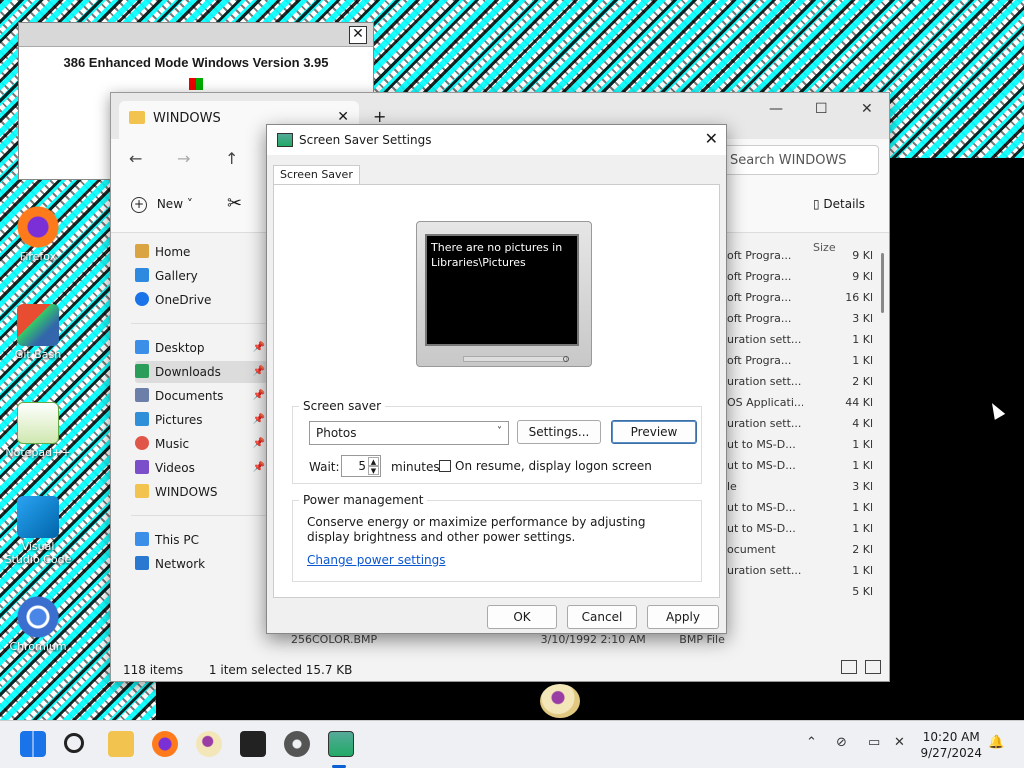 Image resolution: width=1024 pixels, height=768 pixels. What do you see at coordinates (800, 381) in the screenshot?
I see `table-row: uration sett... 2 Kl` at bounding box center [800, 381].